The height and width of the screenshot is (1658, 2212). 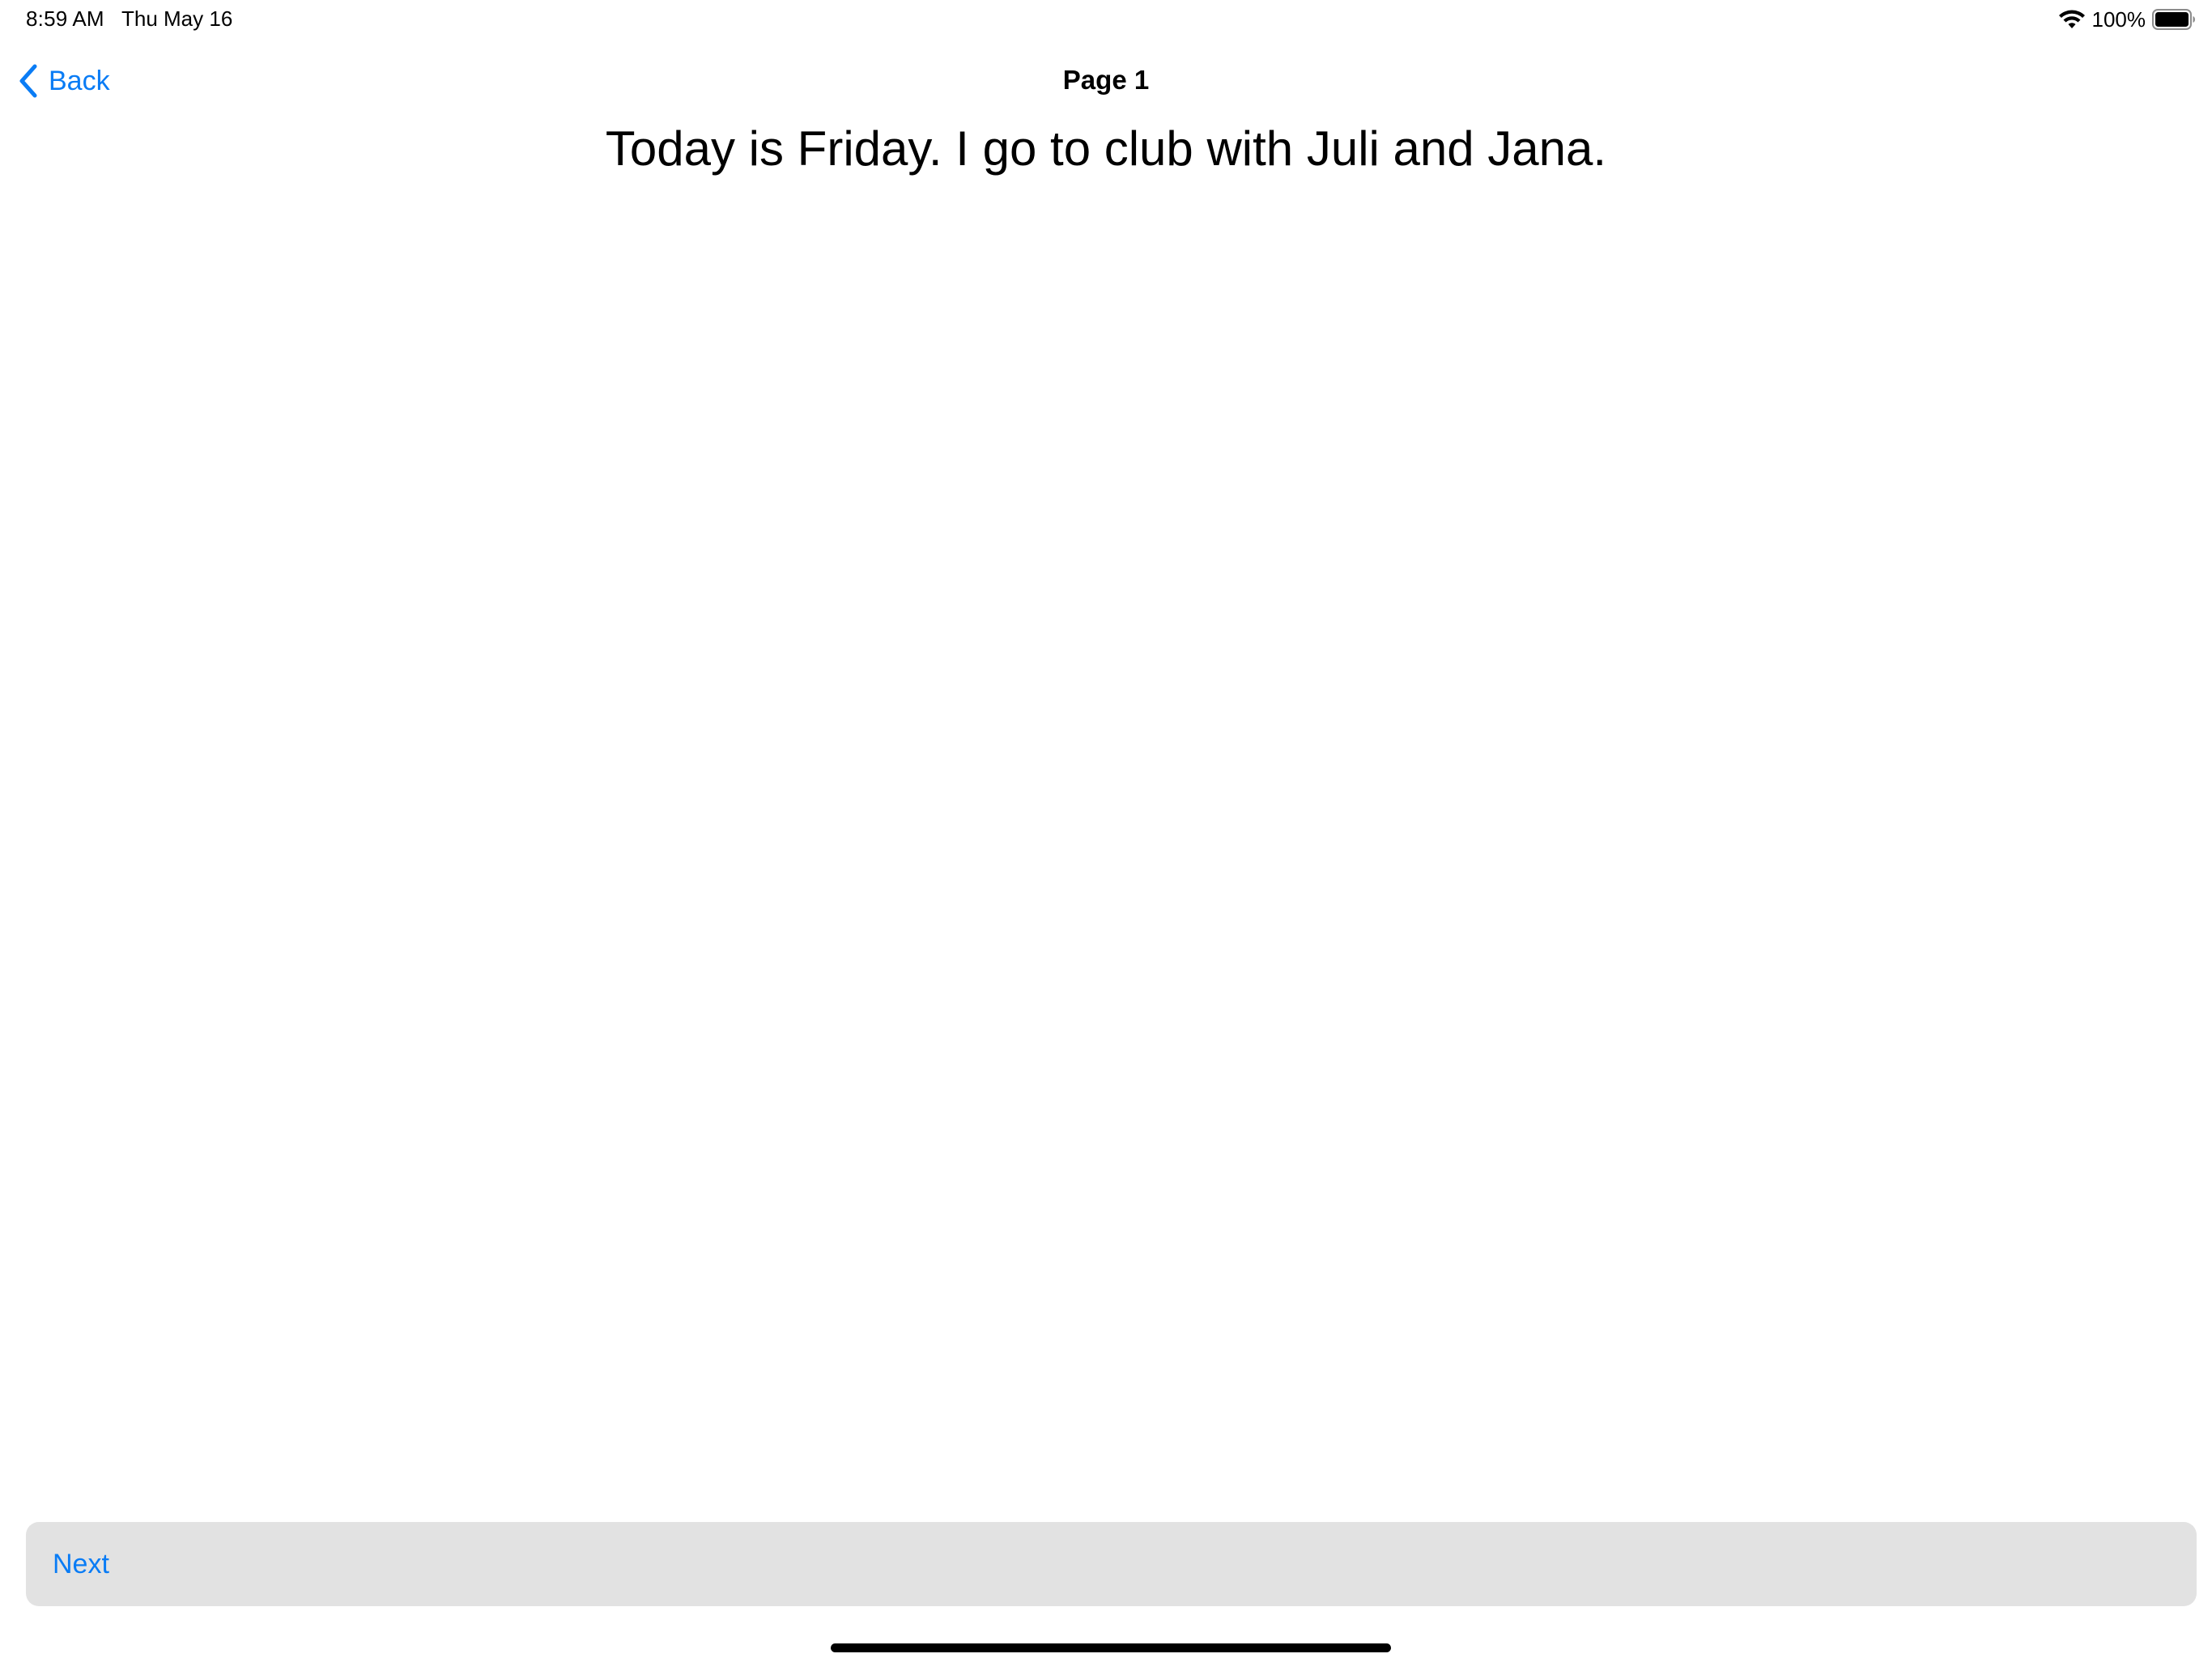 What do you see at coordinates (65, 18) in the screenshot?
I see `status-time: 8:59 AM` at bounding box center [65, 18].